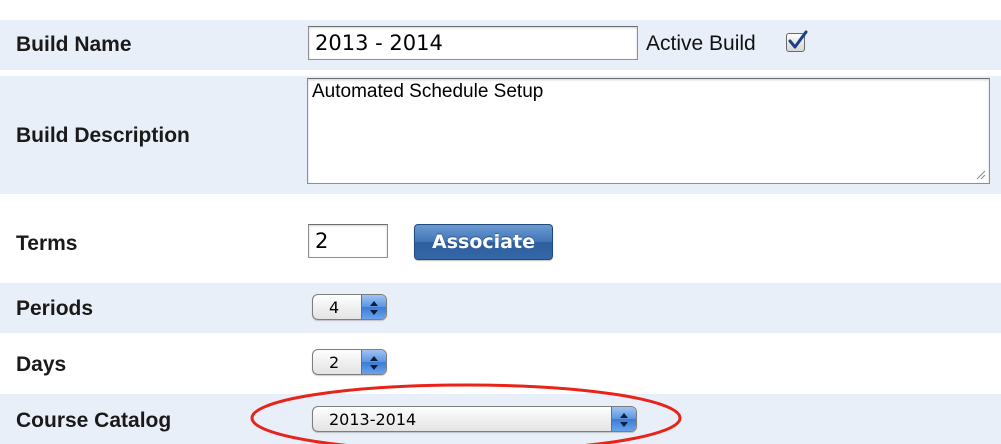  Describe the element at coordinates (474, 419) in the screenshot. I see `course-catalog-select: 2013-2014` at that location.